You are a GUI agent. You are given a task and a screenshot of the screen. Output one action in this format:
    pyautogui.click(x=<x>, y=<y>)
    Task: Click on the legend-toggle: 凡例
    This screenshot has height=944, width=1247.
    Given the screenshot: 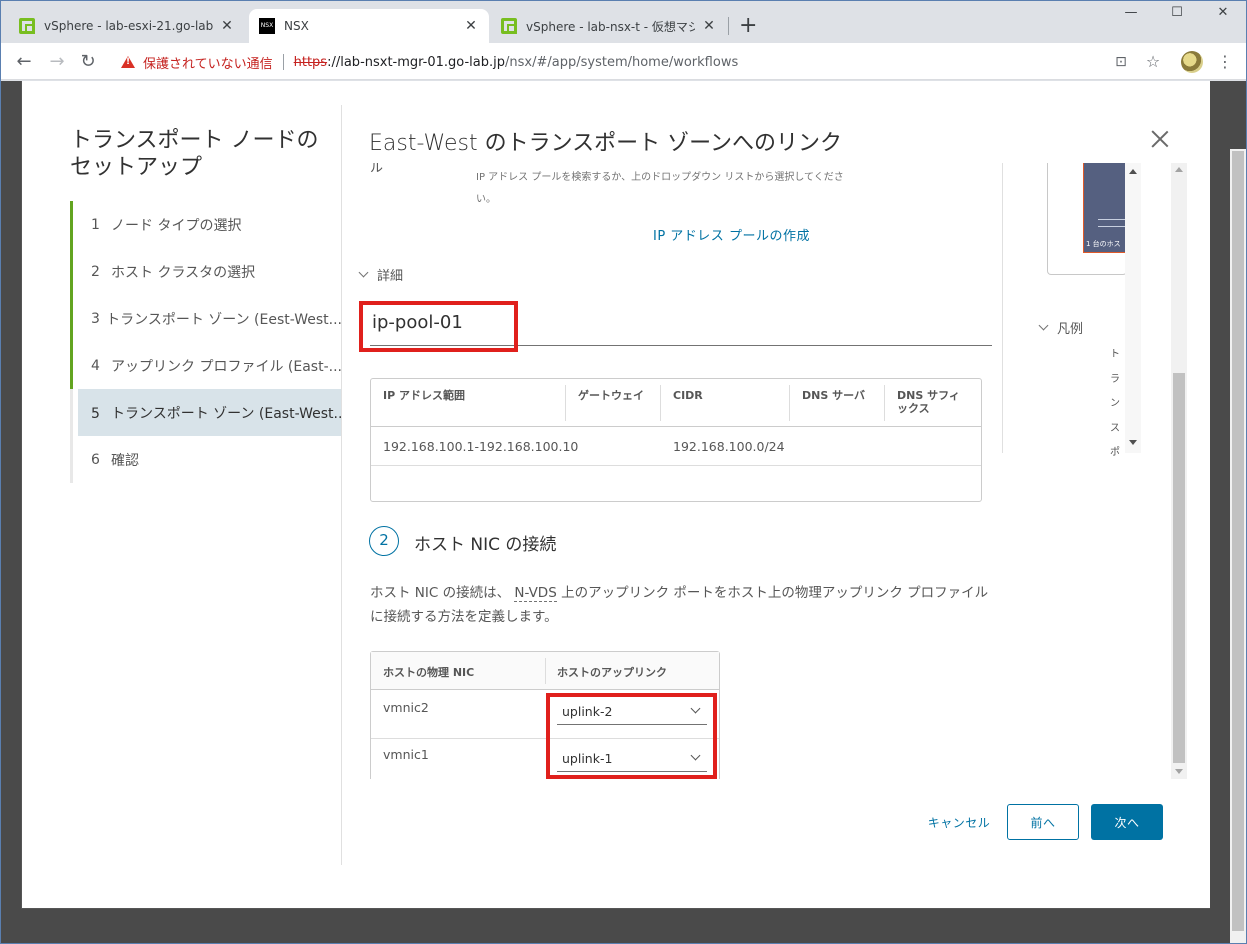 What is the action you would take?
    pyautogui.click(x=1061, y=327)
    